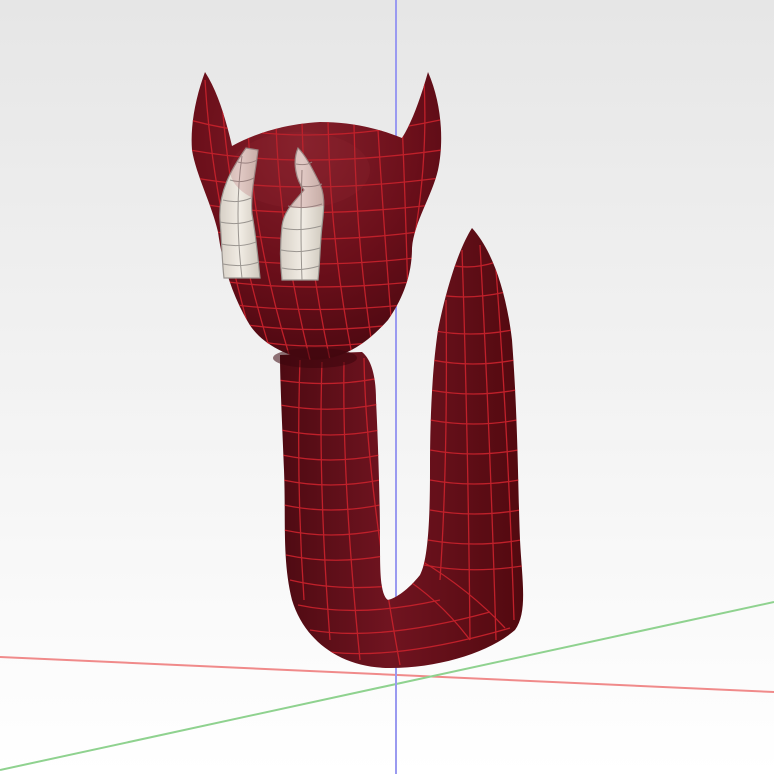 The height and width of the screenshot is (774, 774). I want to click on neck-shadow, so click(315, 358).